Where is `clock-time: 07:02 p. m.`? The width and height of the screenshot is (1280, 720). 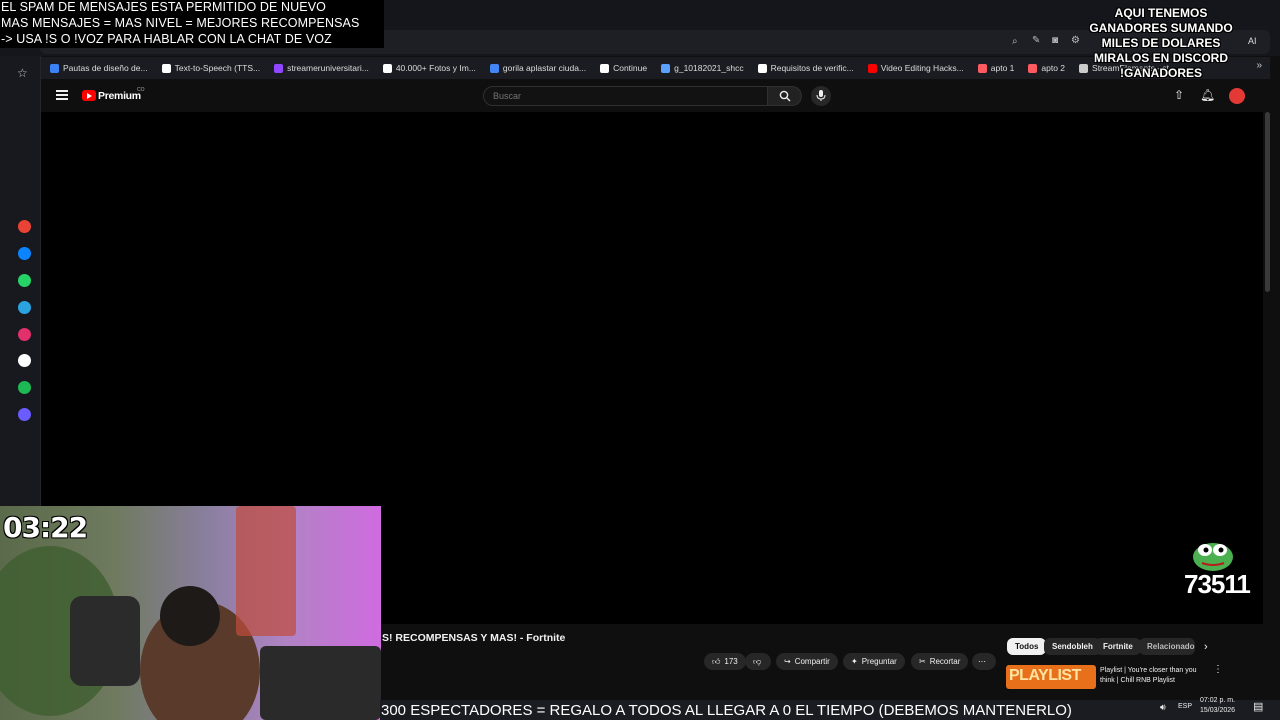 clock-time: 07:02 p. m. is located at coordinates (1218, 700).